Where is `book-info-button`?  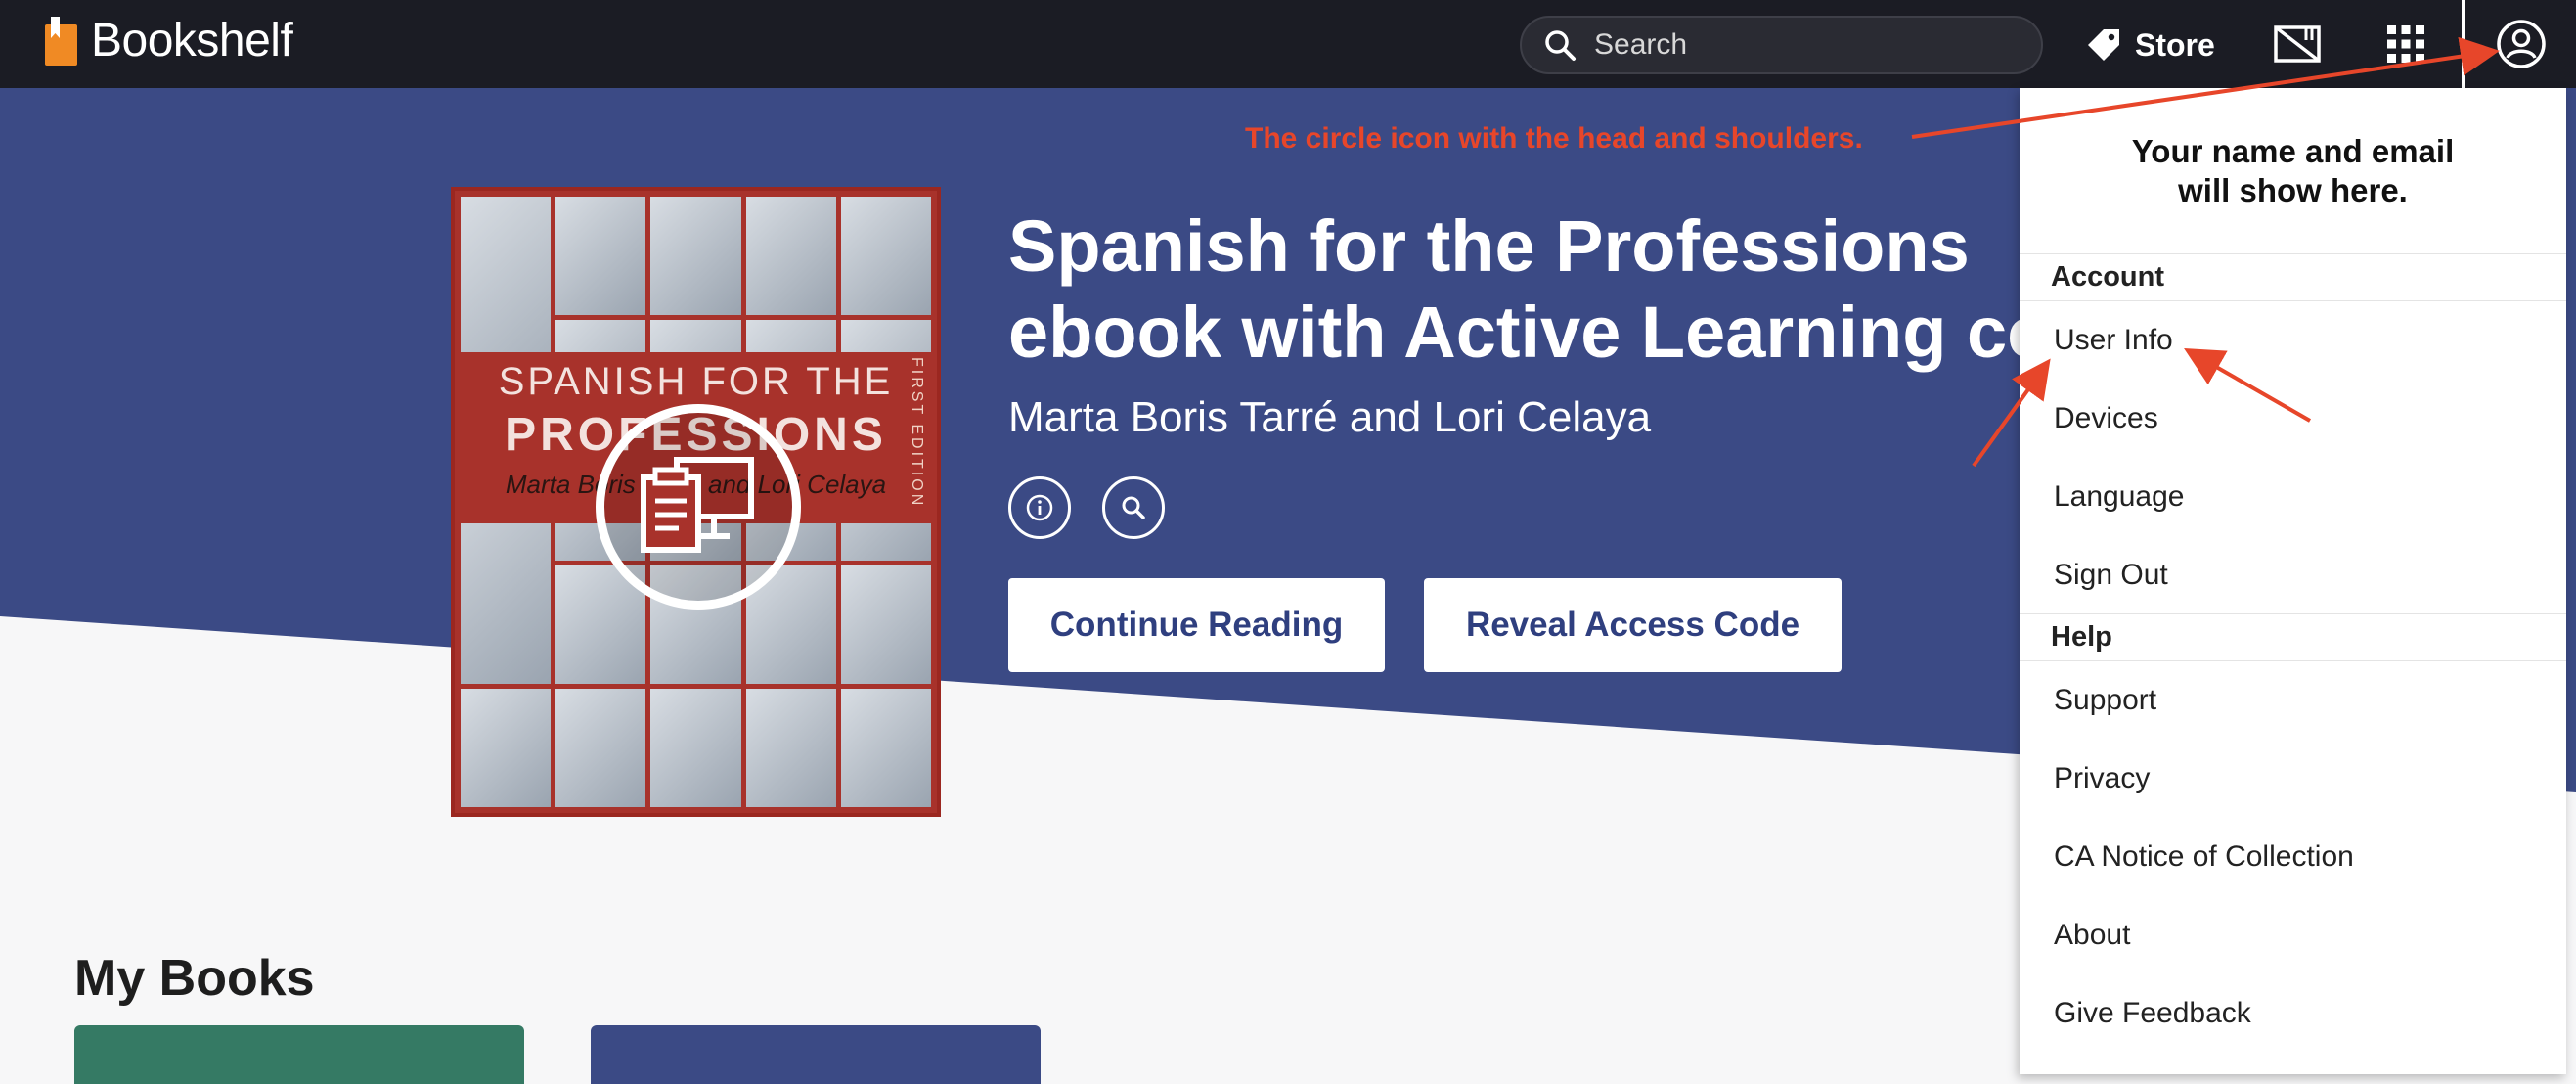
book-info-button is located at coordinates (1039, 507).